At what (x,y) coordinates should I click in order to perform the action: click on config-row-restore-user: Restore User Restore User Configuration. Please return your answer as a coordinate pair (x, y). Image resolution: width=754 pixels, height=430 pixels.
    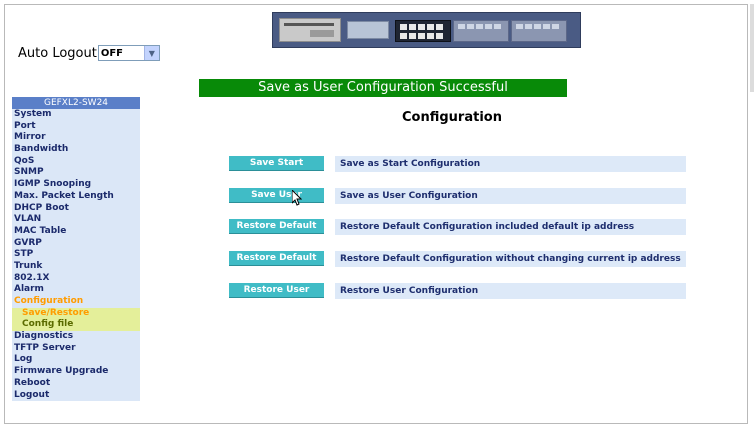
    Looking at the image, I should click on (457, 291).